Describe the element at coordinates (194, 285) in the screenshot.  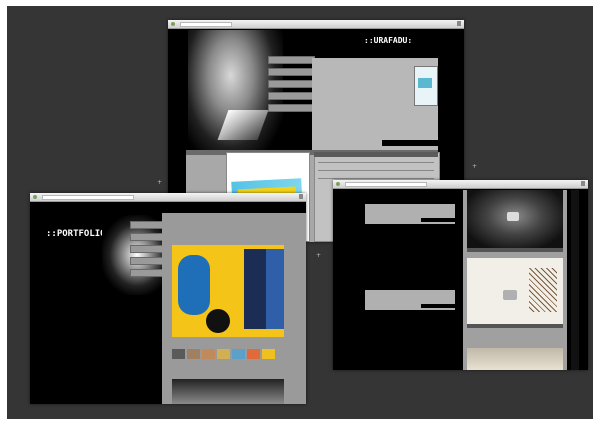
I see `poster-shape-blue` at that location.